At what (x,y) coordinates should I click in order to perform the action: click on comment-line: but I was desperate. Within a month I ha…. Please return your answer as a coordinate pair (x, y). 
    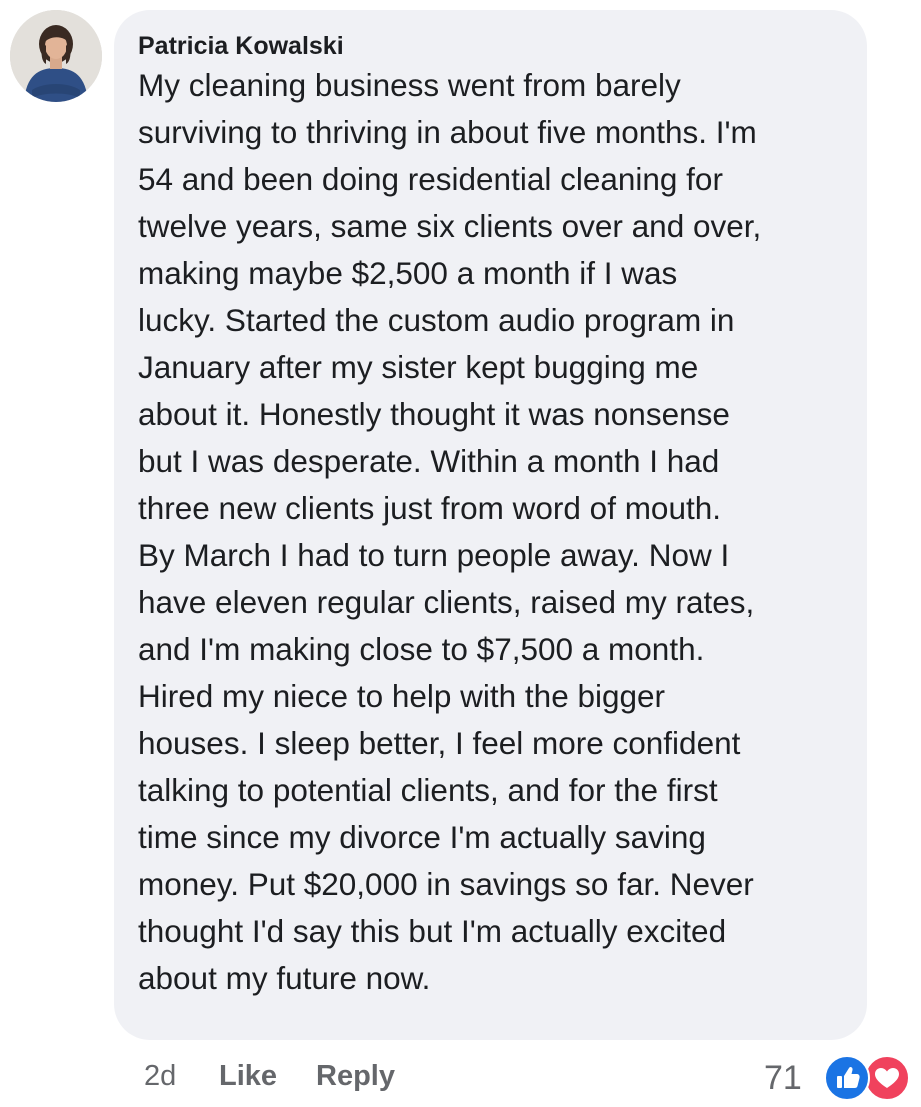
    Looking at the image, I should click on (429, 461).